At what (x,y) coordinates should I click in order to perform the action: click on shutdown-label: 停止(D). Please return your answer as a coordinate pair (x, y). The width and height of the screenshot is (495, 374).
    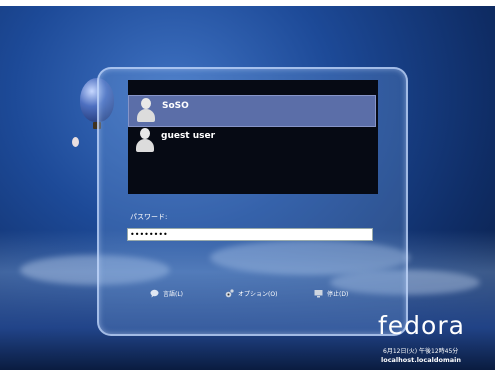
    Looking at the image, I should click on (338, 294).